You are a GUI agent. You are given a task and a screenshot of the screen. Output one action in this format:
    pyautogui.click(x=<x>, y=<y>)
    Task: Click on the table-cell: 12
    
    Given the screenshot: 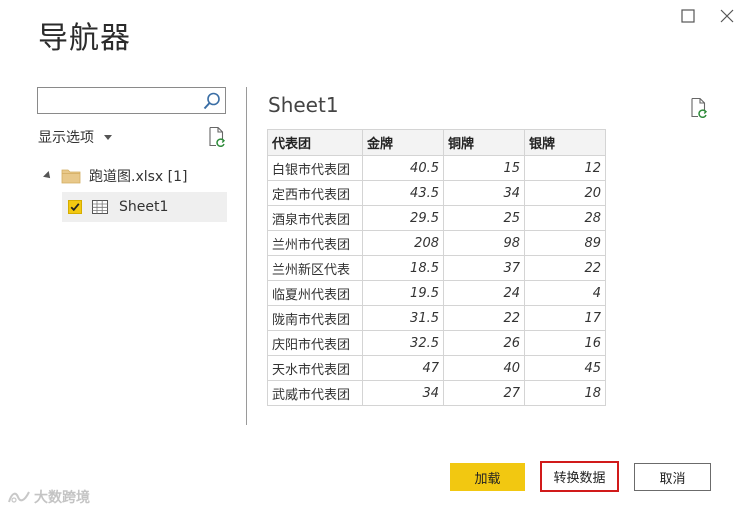 What is the action you would take?
    pyautogui.click(x=565, y=168)
    